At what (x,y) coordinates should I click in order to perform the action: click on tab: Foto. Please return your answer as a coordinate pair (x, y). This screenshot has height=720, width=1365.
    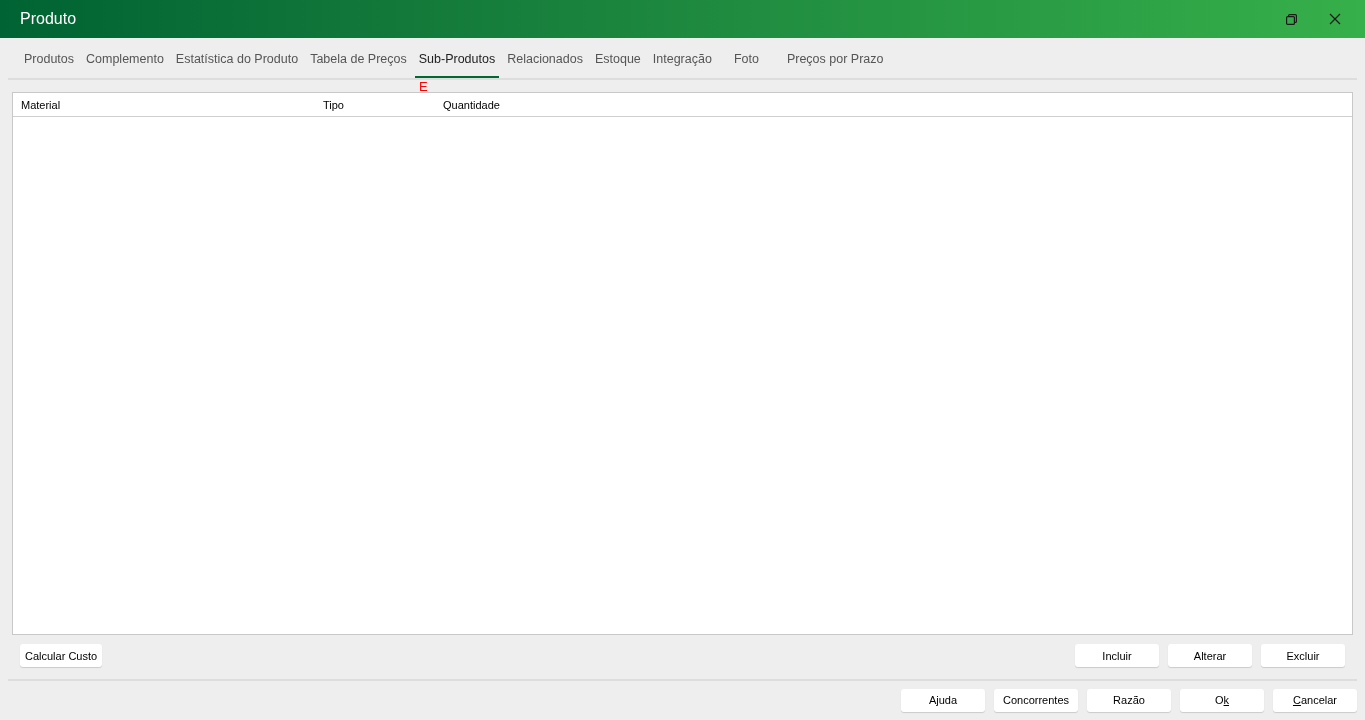
    Looking at the image, I should click on (746, 64).